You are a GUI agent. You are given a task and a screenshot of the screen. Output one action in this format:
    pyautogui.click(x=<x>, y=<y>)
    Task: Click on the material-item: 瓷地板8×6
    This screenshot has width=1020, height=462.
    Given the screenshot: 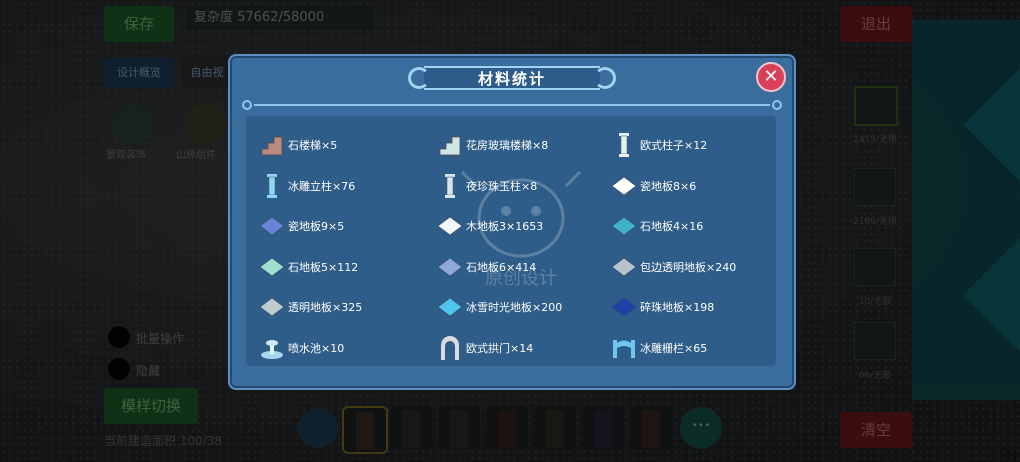 What is the action you would take?
    pyautogui.click(x=698, y=186)
    